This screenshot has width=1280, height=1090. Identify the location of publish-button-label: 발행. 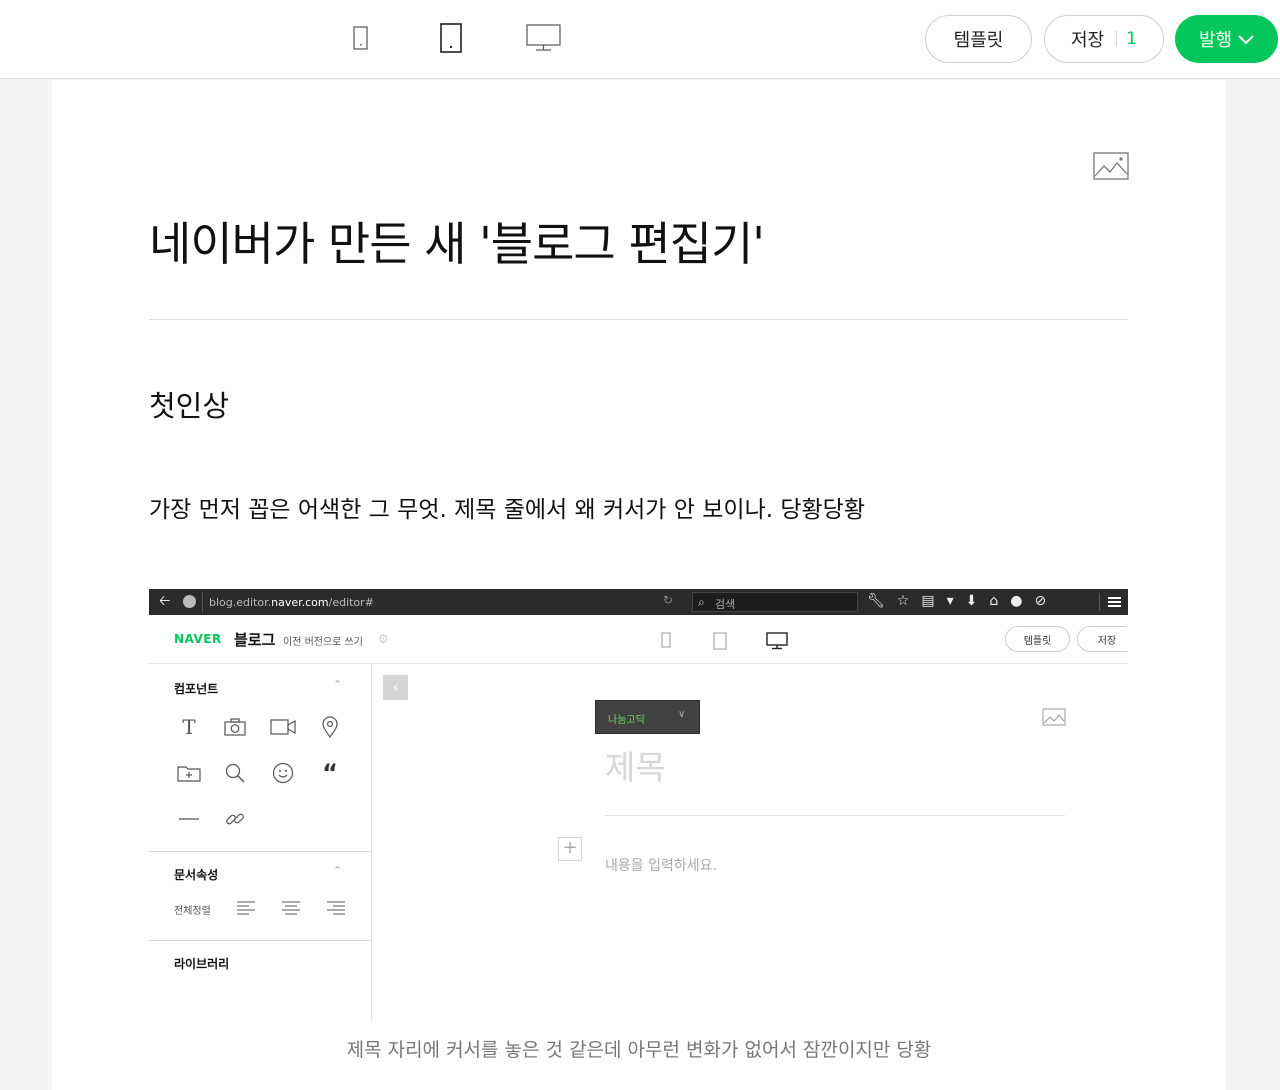
(1215, 40).